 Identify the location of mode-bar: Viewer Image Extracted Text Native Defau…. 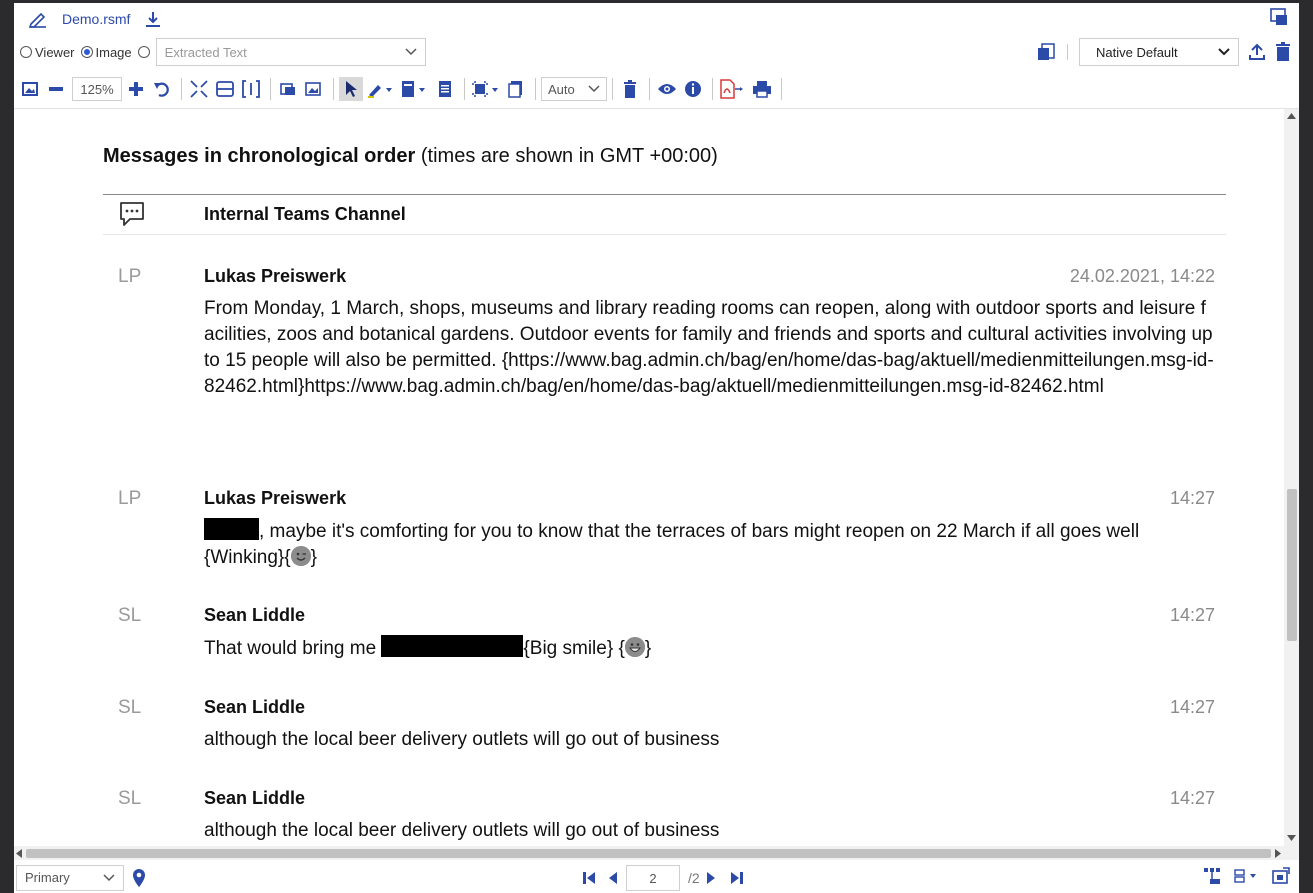
(656, 52).